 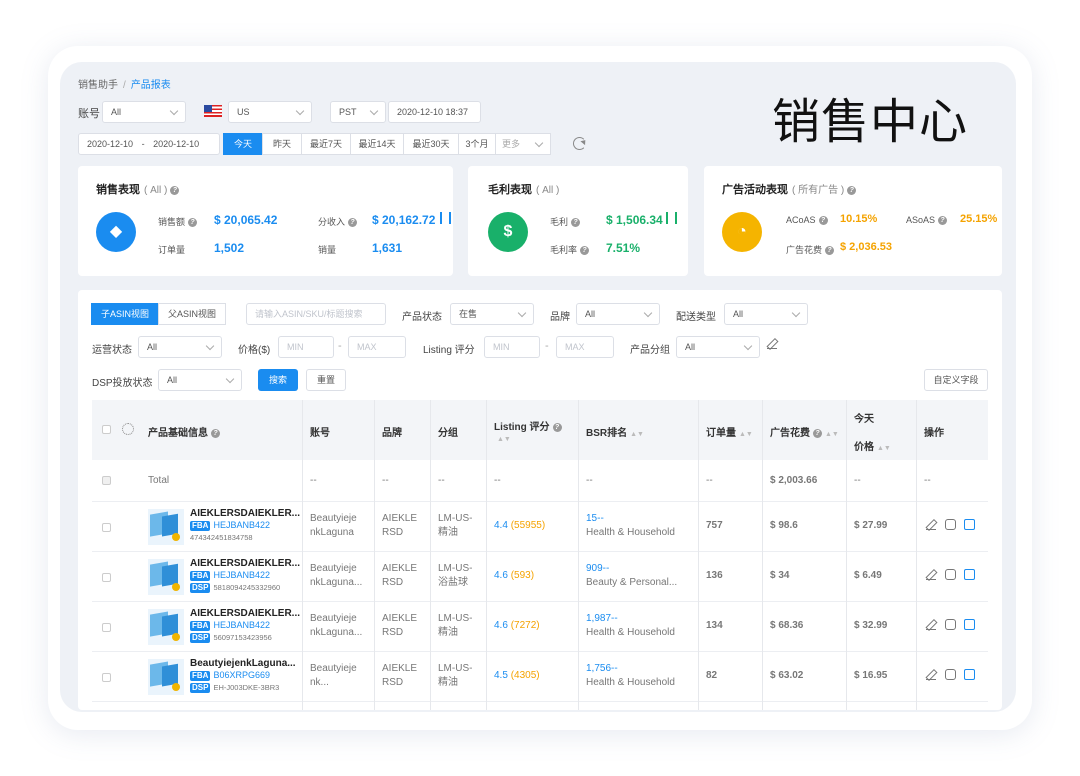 What do you see at coordinates (106, 429) in the screenshot?
I see `select-all-checkbox` at bounding box center [106, 429].